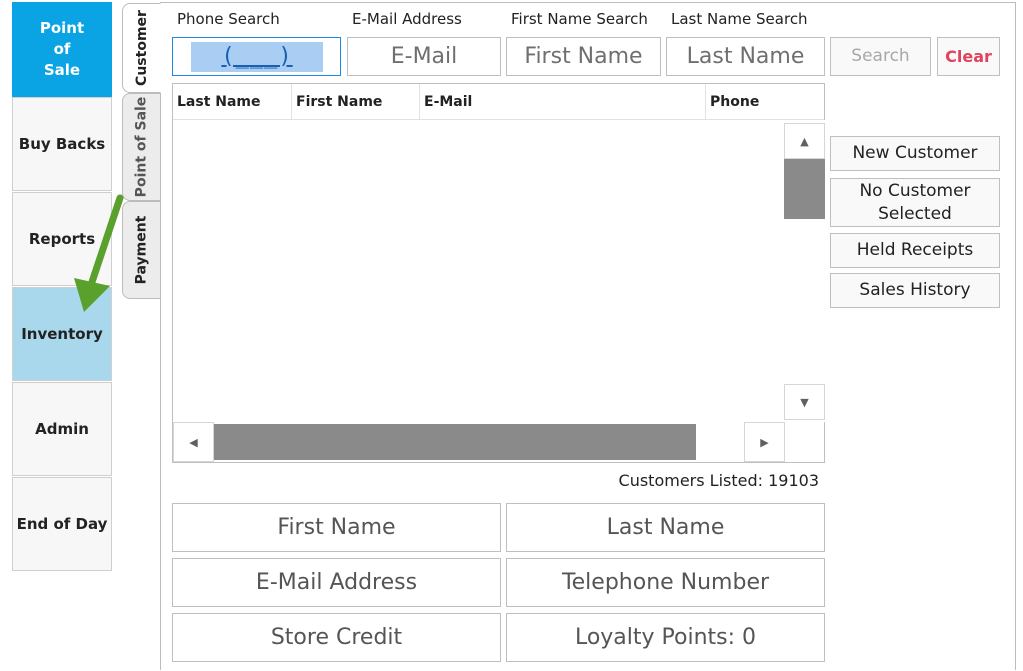 This screenshot has width=1023, height=671. I want to click on vertical-scrollbar: ▲ ▼, so click(804, 271).